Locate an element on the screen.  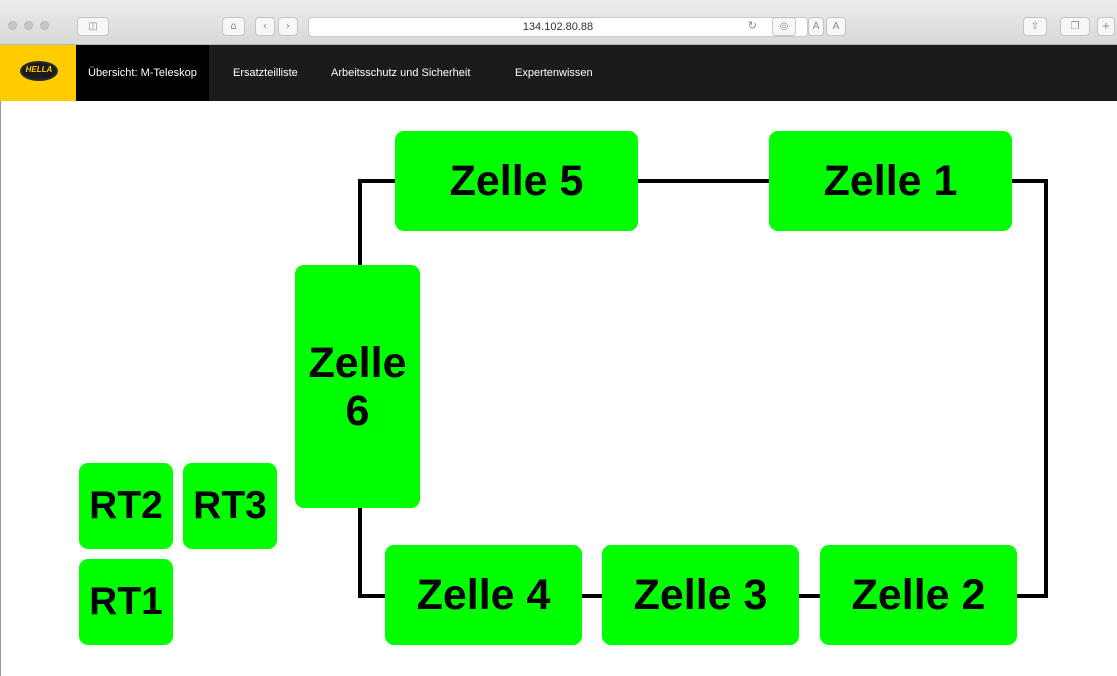
cell-zelle-4: Zelle 4 is located at coordinates (483, 595).